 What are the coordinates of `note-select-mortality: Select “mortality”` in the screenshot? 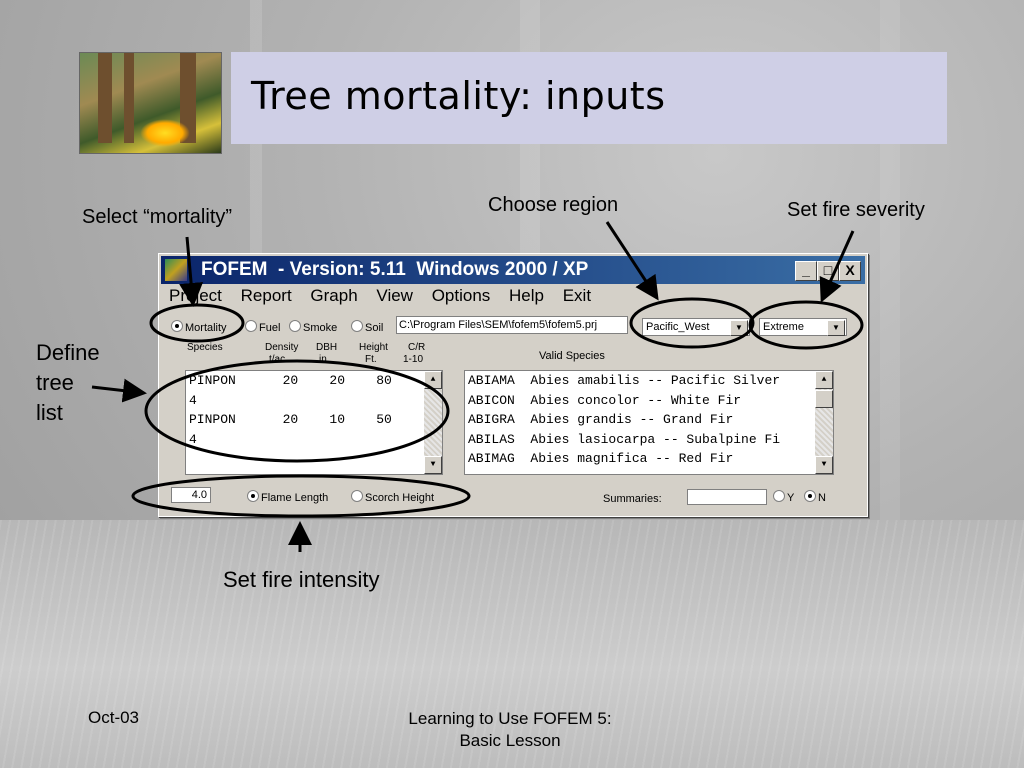 It's located at (157, 217).